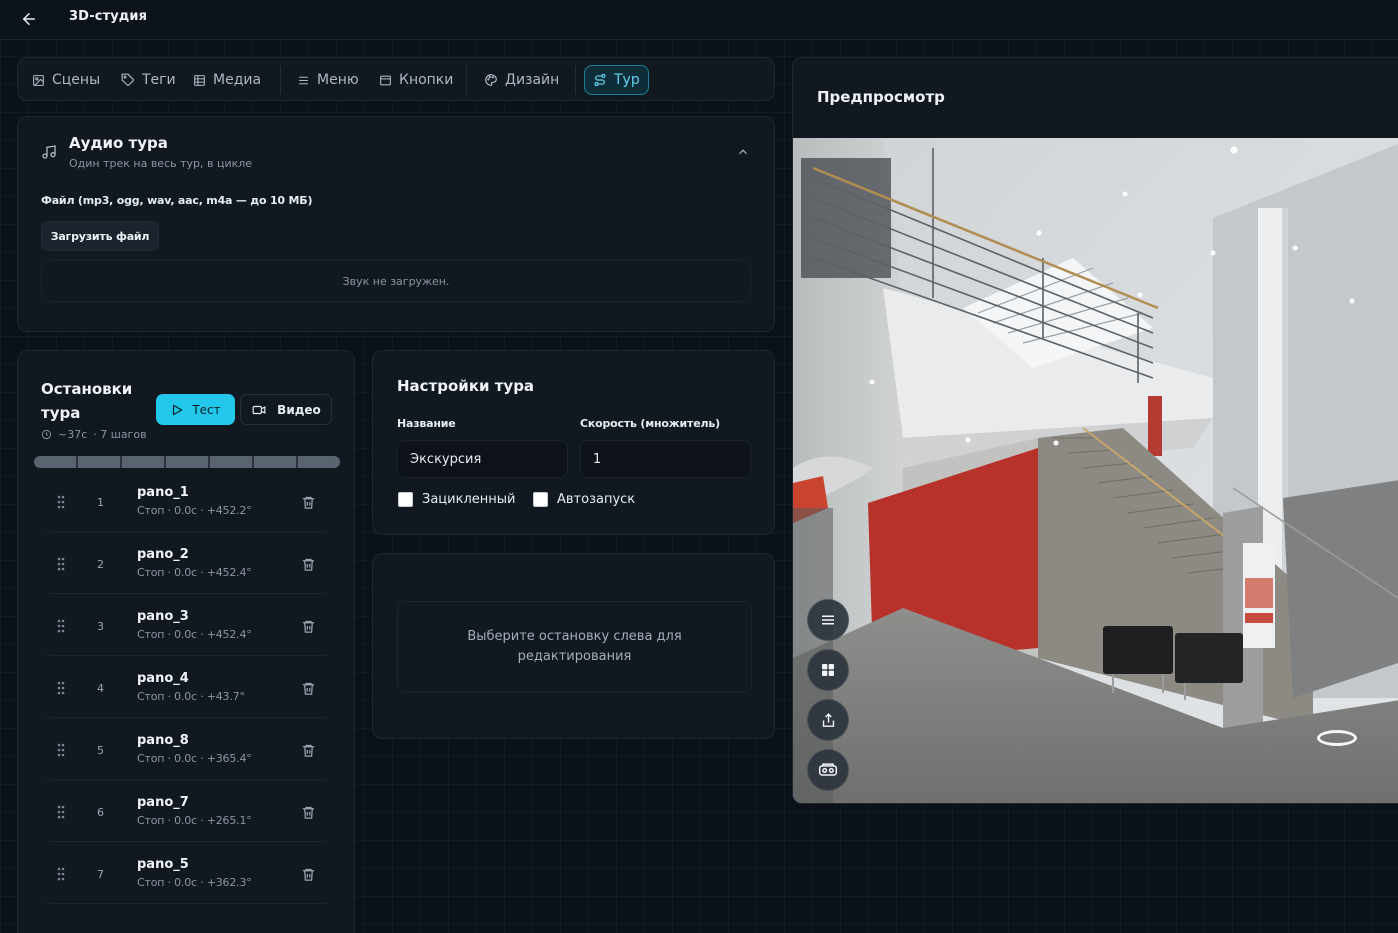 This screenshot has height=933, width=1398. I want to click on tab-label: Теги, so click(159, 80).